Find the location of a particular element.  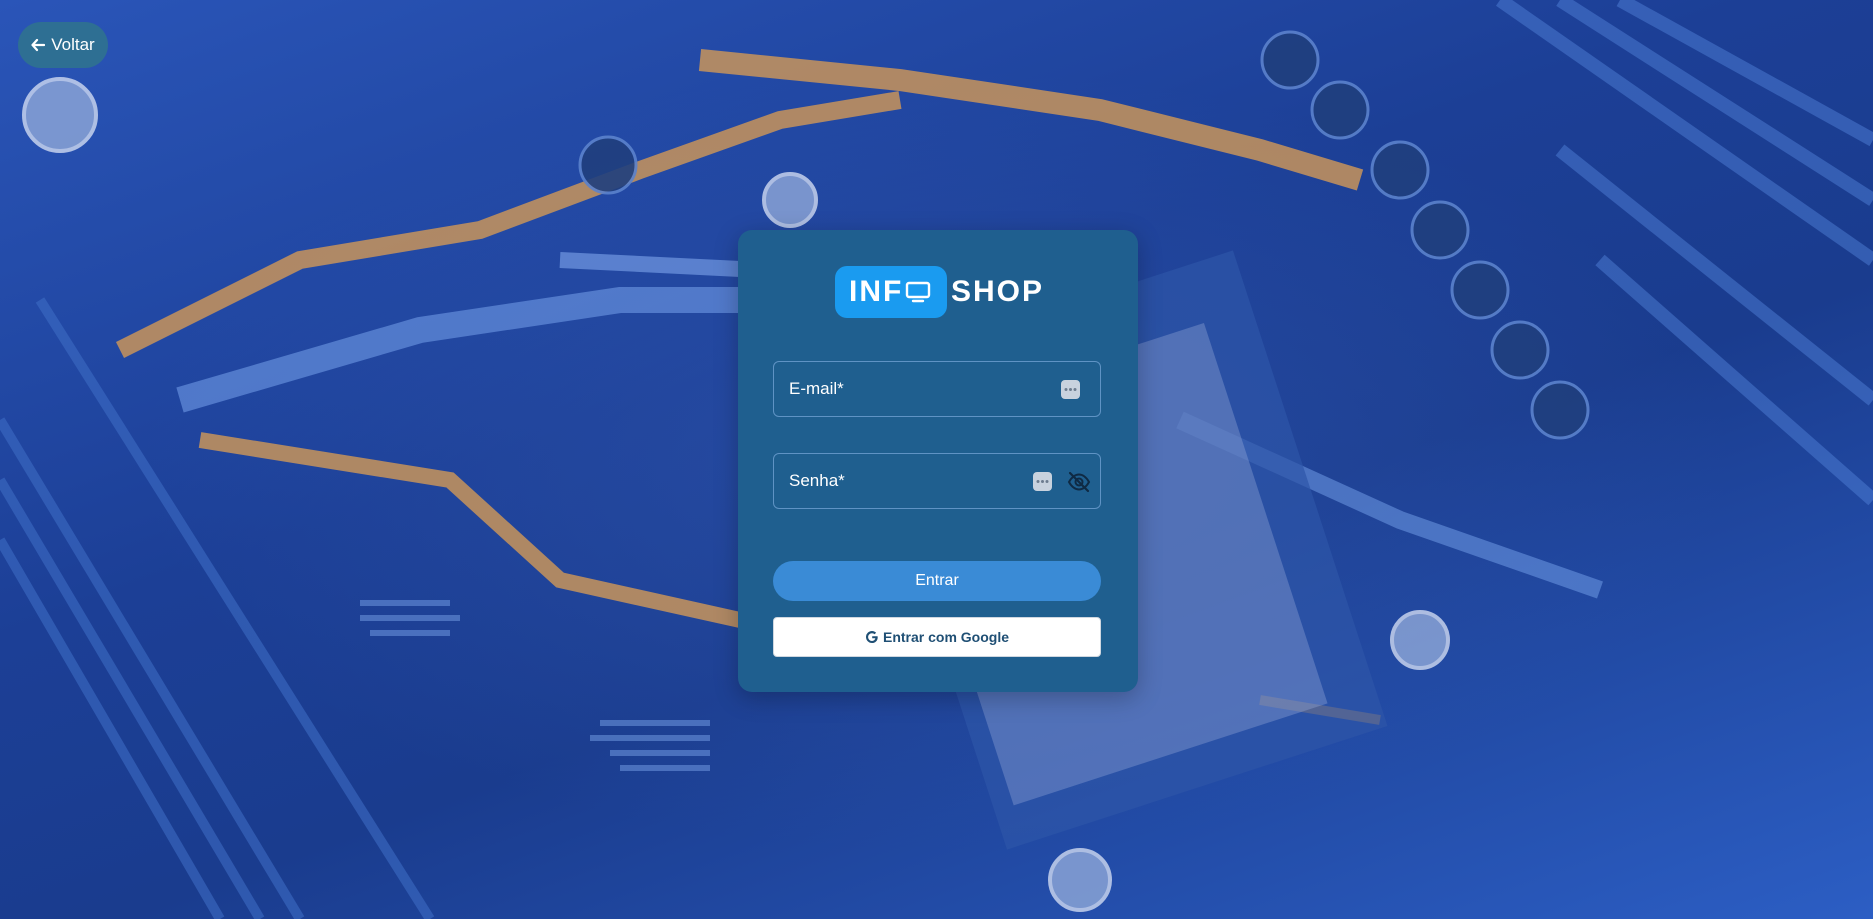

infoshop-logo: INF SHOP is located at coordinates (939, 292).